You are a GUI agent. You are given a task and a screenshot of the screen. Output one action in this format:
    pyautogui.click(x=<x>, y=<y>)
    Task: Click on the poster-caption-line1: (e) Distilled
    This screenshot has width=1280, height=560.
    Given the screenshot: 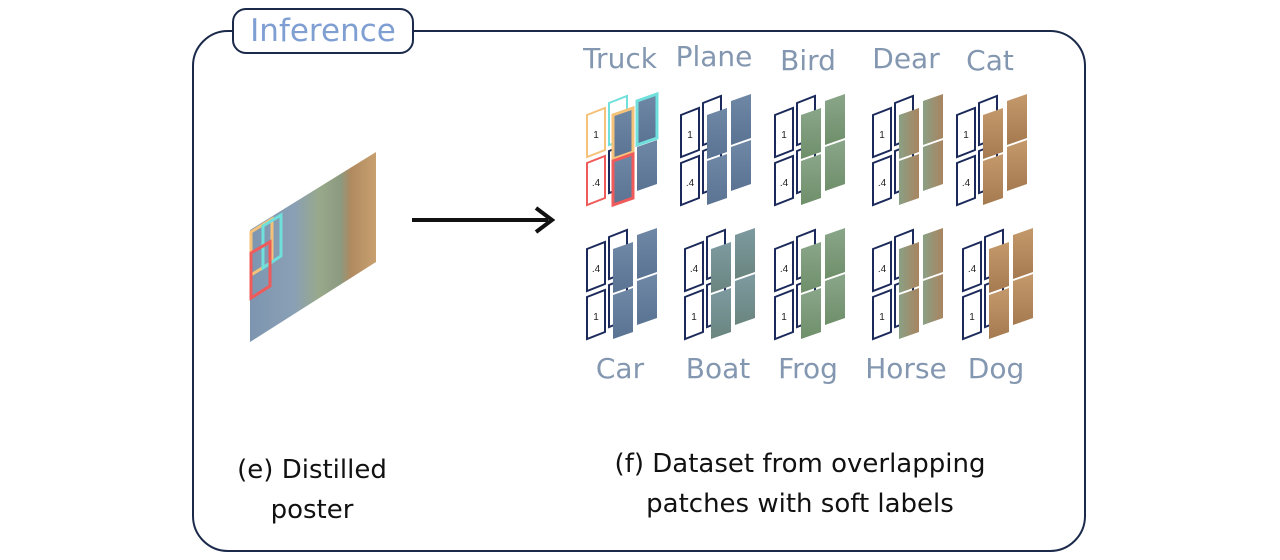 What is the action you would take?
    pyautogui.click(x=312, y=470)
    